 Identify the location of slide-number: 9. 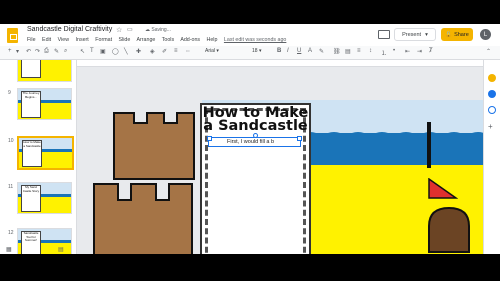
(9, 93).